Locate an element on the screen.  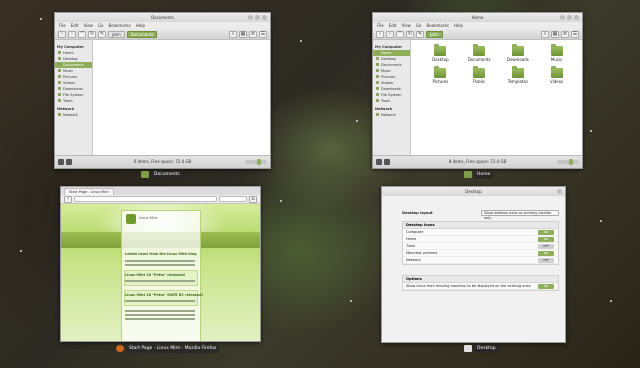
file-view-empty is located at coordinates (181, 97).